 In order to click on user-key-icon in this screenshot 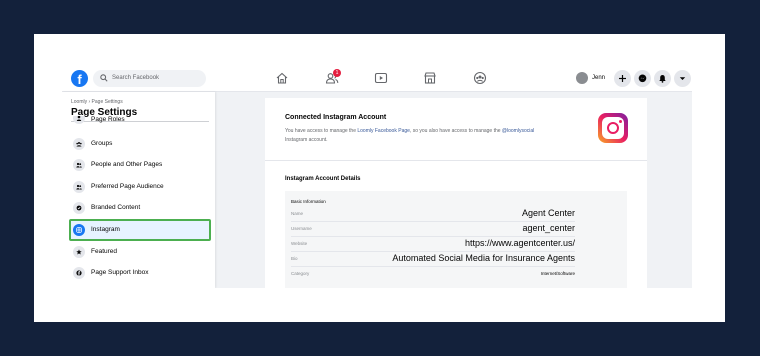, I will do `click(79, 120)`.